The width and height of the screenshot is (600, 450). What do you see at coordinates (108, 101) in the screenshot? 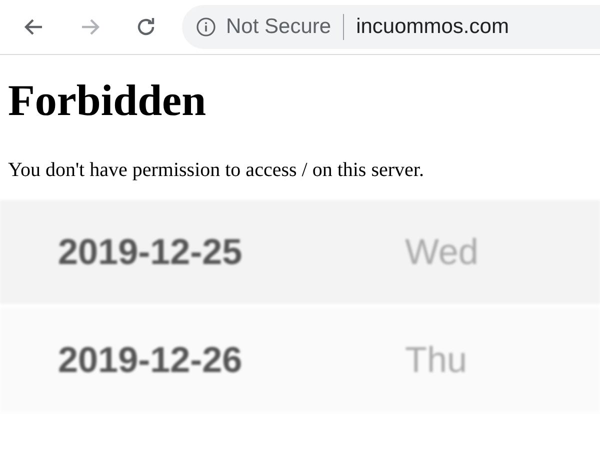
I see `page-heading: Forbidden` at bounding box center [108, 101].